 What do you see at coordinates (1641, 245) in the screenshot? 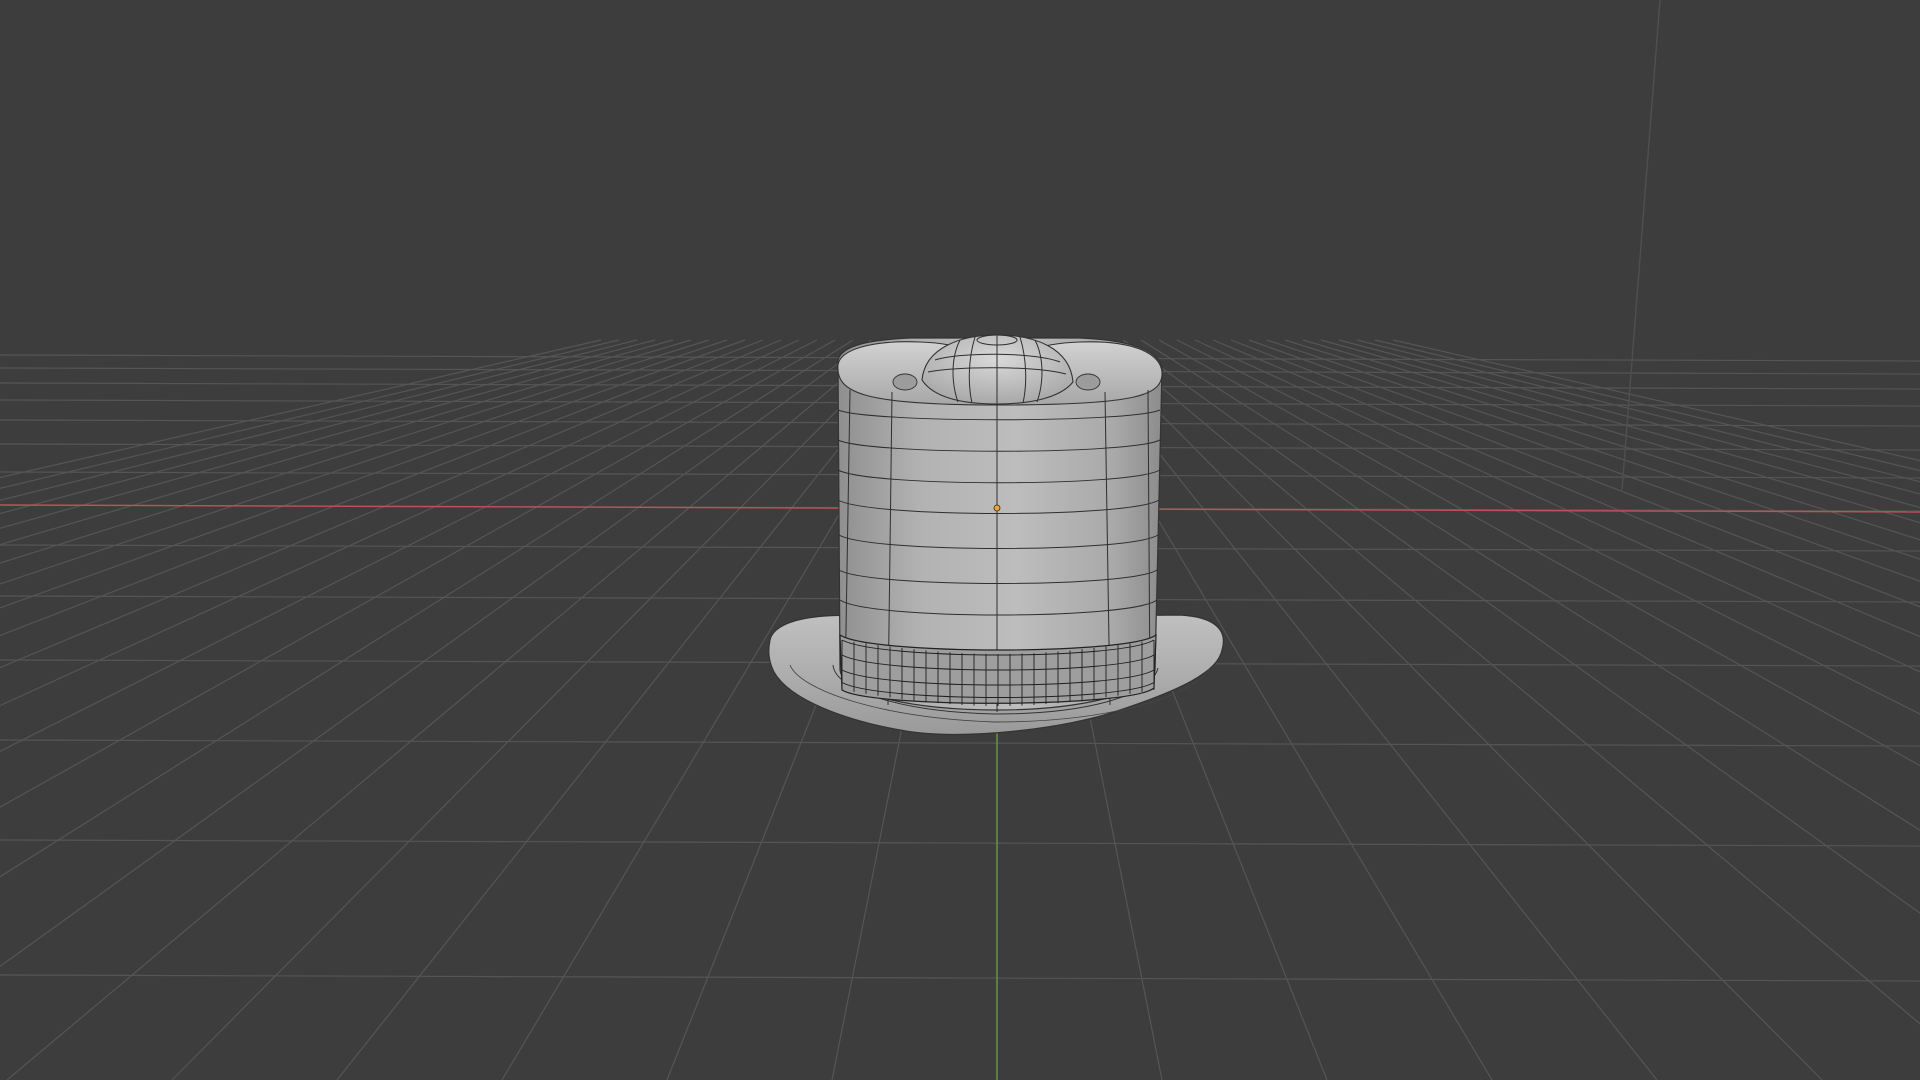
I see `z-axis-guide-line` at bounding box center [1641, 245].